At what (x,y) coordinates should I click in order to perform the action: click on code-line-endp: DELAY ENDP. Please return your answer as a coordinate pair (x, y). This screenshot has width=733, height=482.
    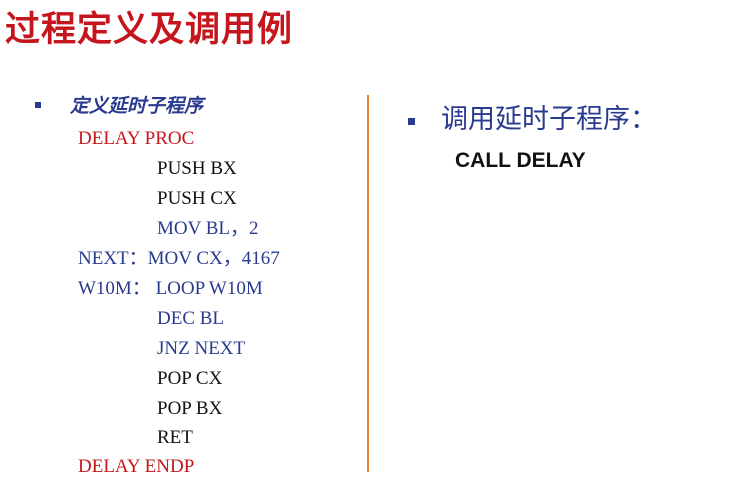
    Looking at the image, I should click on (136, 466).